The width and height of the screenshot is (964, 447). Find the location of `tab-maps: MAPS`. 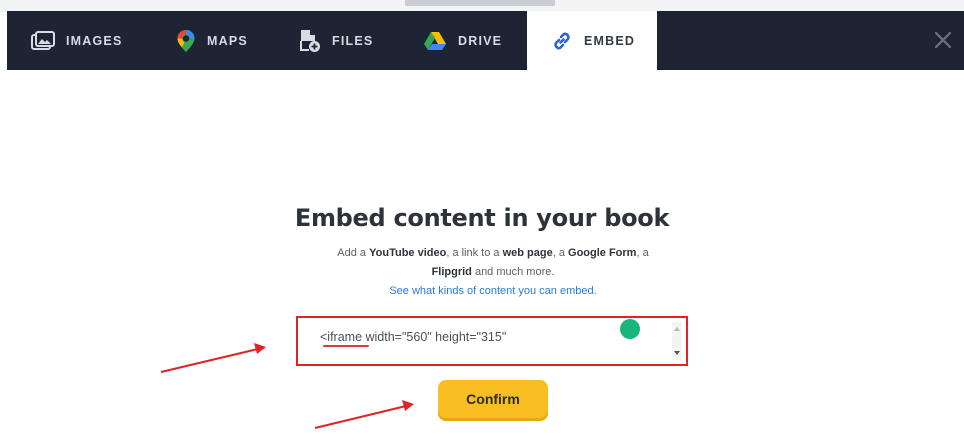

tab-maps: MAPS is located at coordinates (212, 40).